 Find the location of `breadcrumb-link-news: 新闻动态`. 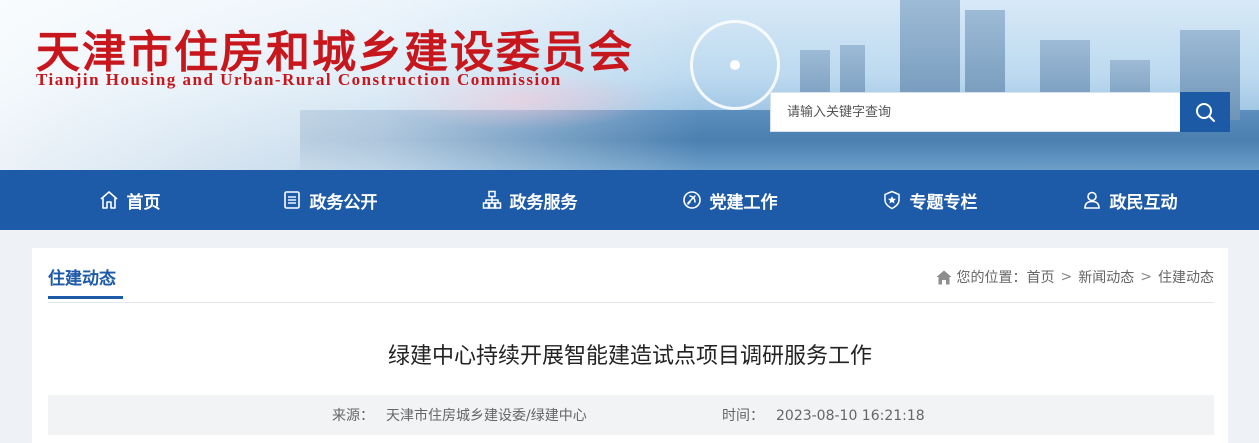

breadcrumb-link-news: 新闻动态 is located at coordinates (1106, 277).